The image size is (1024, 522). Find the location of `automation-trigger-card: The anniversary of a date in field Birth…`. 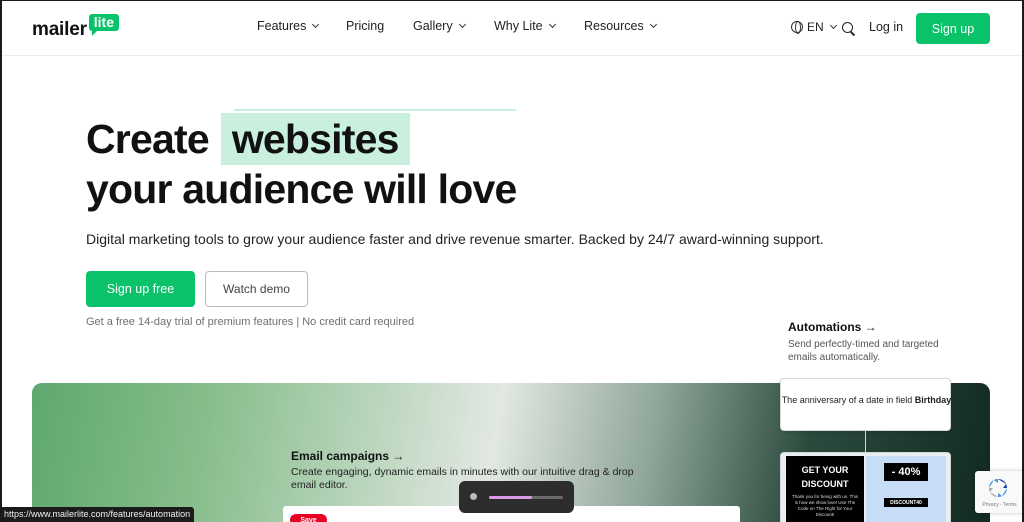

automation-trigger-card: The anniversary of a date in field Birth… is located at coordinates (865, 404).